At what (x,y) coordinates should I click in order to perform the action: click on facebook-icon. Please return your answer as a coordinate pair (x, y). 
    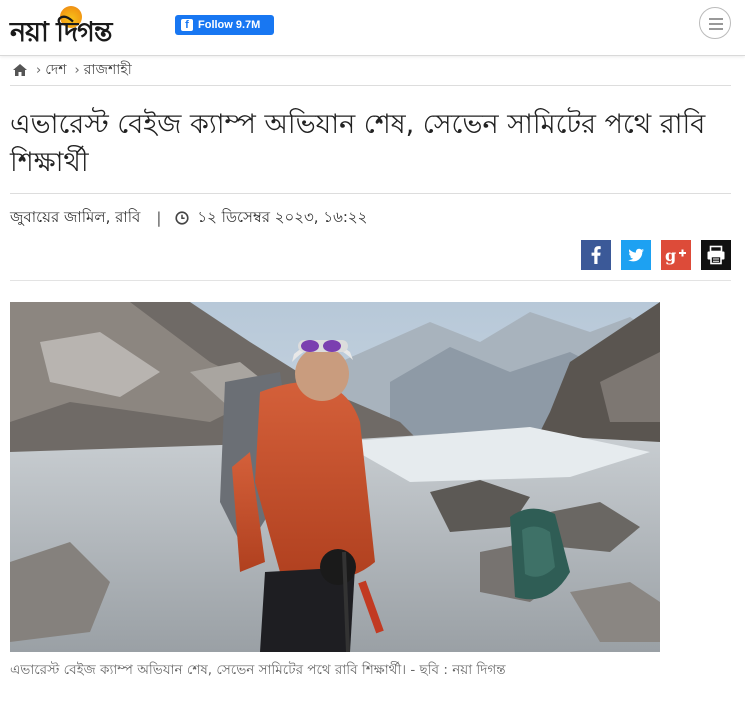
    Looking at the image, I should click on (596, 255).